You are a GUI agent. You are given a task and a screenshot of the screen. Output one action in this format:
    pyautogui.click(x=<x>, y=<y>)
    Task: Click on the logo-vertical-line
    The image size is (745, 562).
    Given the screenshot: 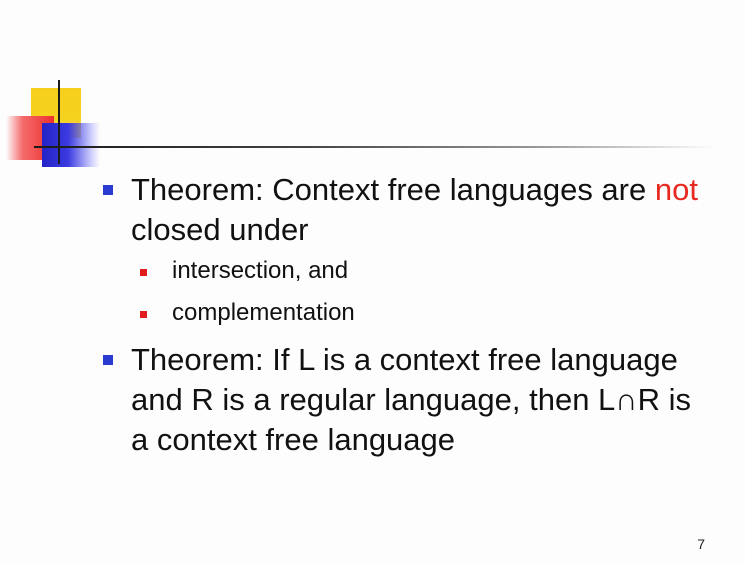 What is the action you would take?
    pyautogui.click(x=59, y=122)
    